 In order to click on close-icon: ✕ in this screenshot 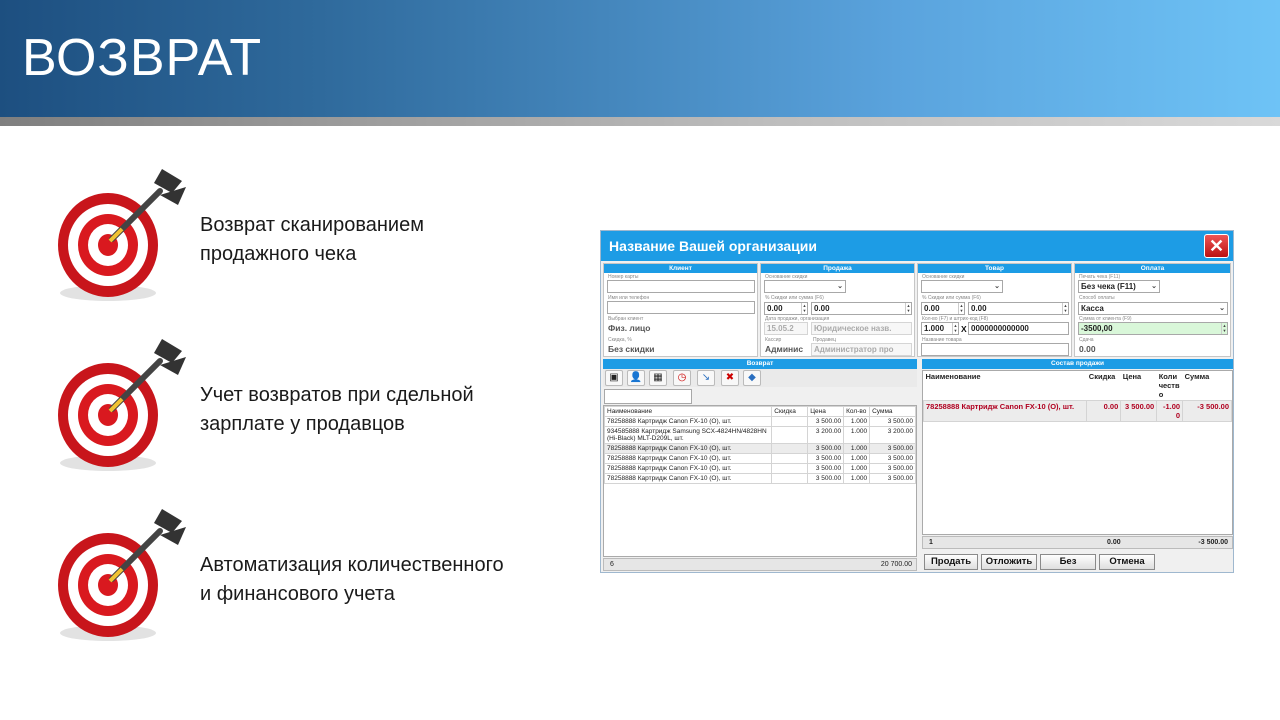, I will do `click(1216, 246)`.